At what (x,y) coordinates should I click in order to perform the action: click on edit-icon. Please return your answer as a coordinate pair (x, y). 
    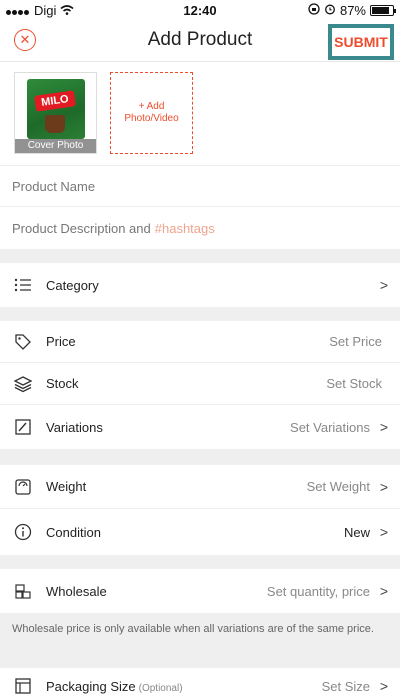
    Looking at the image, I should click on (23, 427).